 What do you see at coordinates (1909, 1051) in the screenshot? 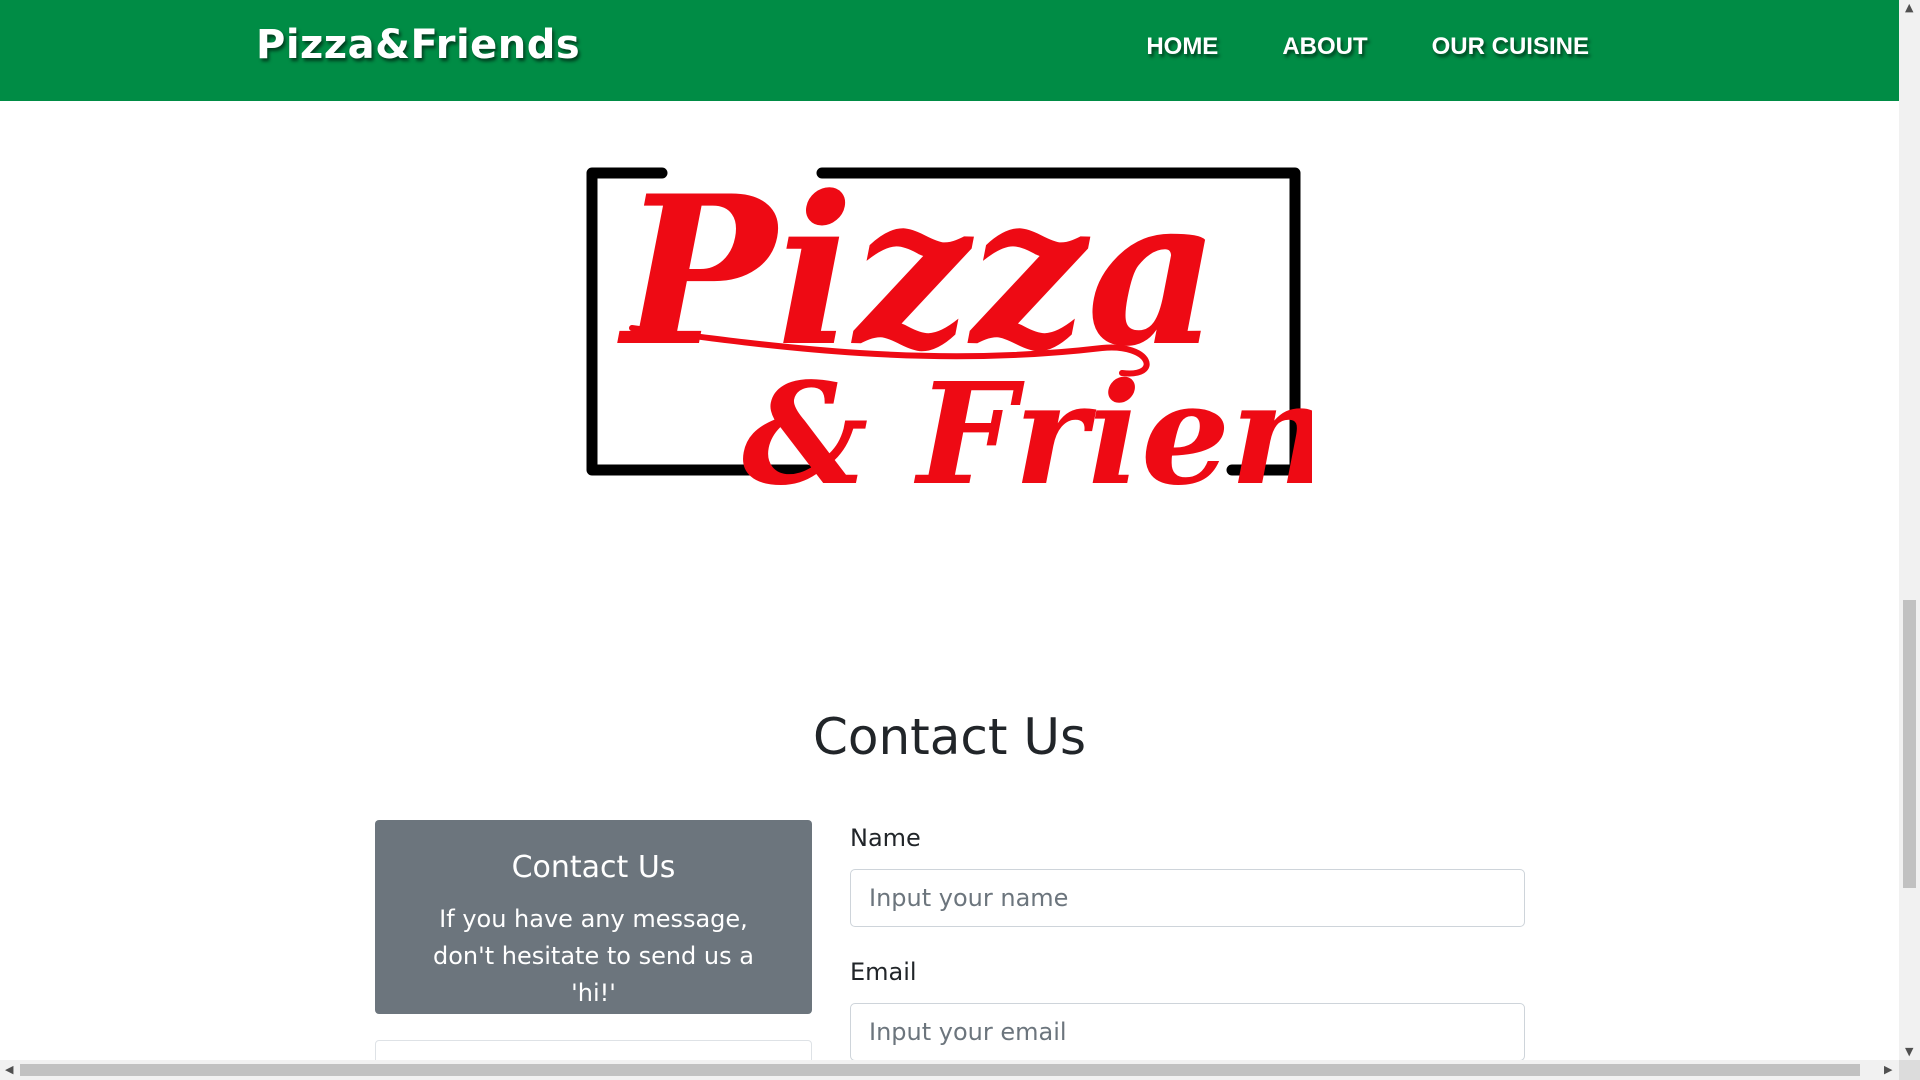
I see `scroll-down-icon: ▼` at bounding box center [1909, 1051].